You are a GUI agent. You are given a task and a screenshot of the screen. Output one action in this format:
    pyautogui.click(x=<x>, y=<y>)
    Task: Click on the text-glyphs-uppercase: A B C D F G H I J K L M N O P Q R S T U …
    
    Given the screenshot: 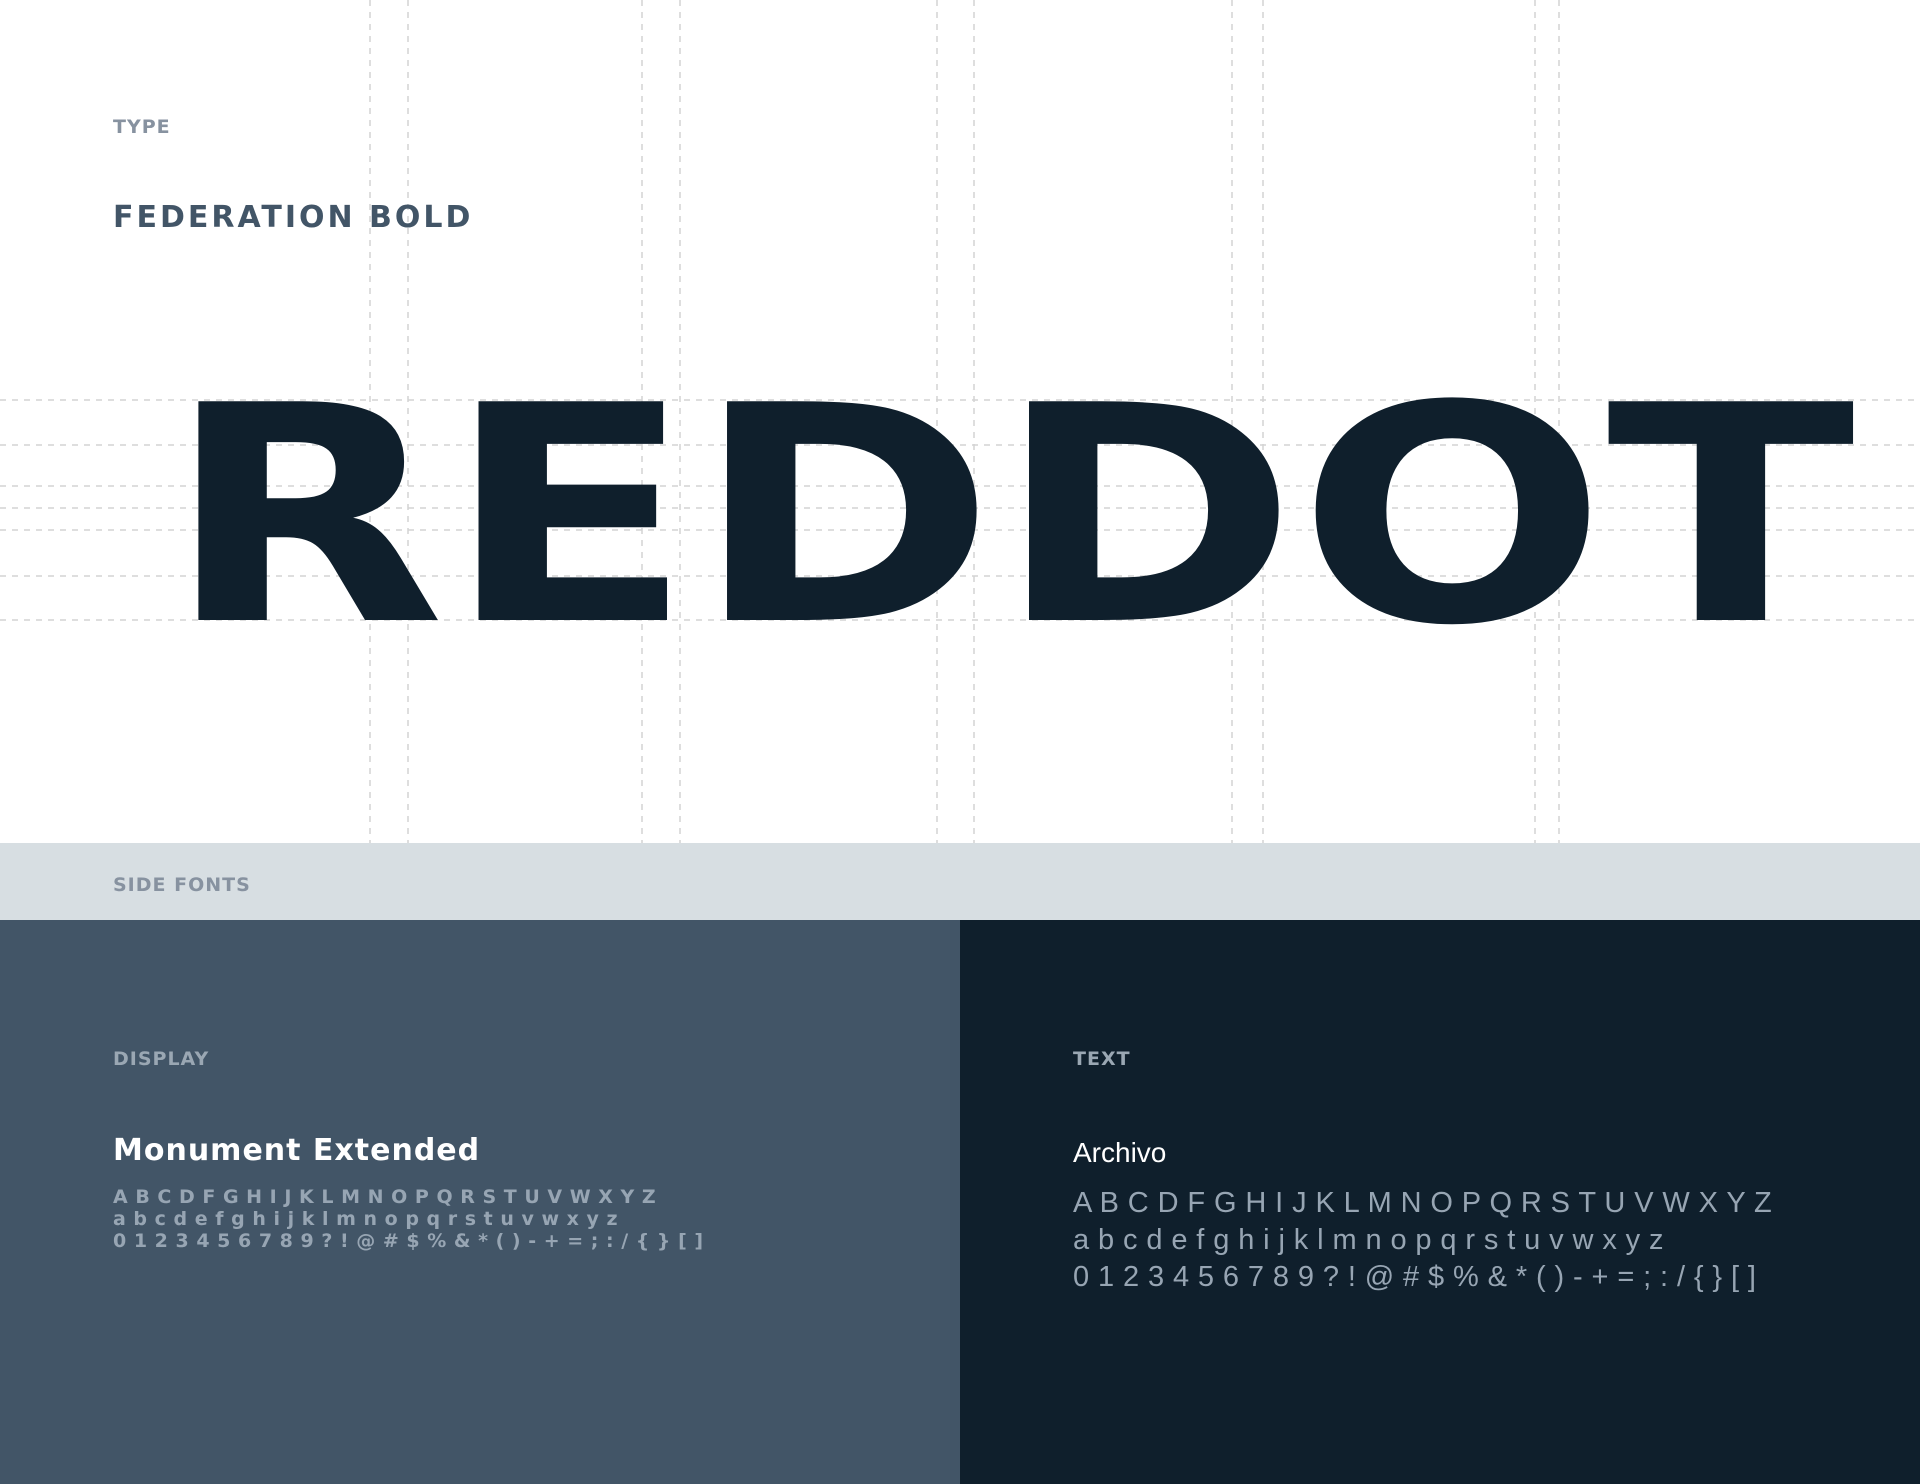 What is the action you would take?
    pyautogui.click(x=1423, y=1203)
    